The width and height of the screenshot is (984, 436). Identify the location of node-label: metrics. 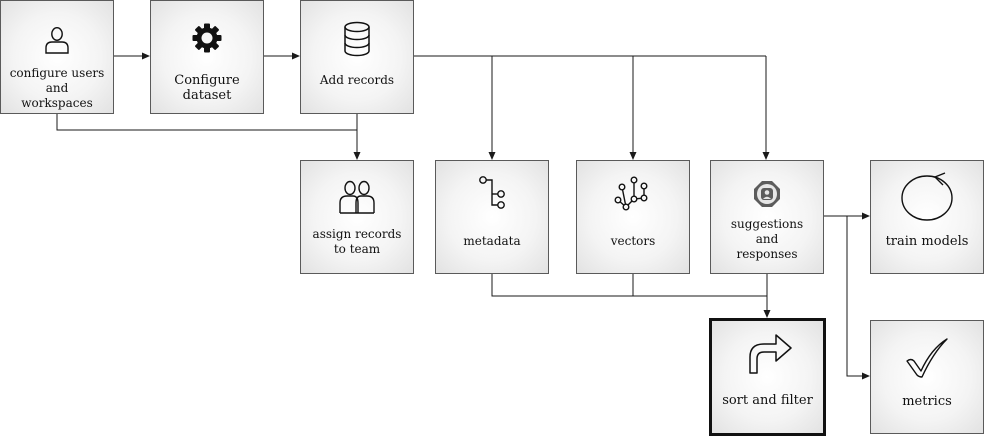
(927, 401).